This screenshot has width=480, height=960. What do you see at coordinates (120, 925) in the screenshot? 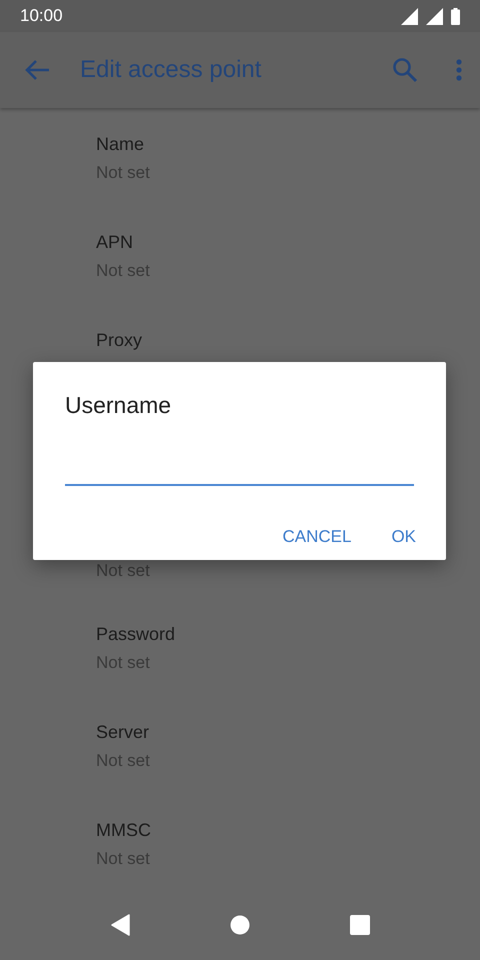
I see `back-icon` at bounding box center [120, 925].